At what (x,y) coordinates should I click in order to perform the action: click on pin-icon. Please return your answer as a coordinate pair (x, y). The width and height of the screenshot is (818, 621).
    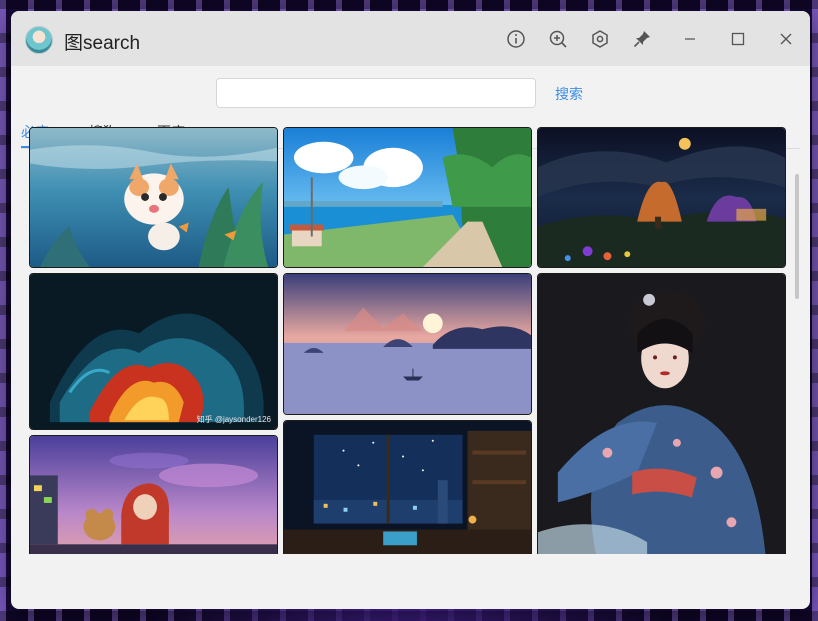
    Looking at the image, I should click on (642, 39).